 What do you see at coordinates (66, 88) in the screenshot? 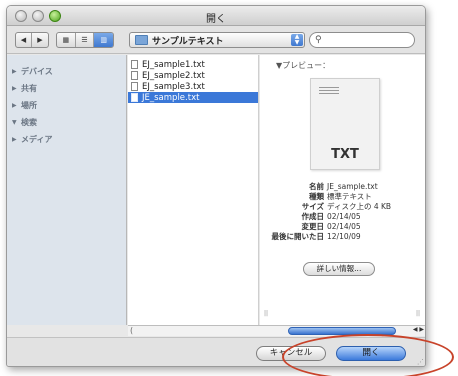
I see `sidebar-item-shared: ▶ 共有` at bounding box center [66, 88].